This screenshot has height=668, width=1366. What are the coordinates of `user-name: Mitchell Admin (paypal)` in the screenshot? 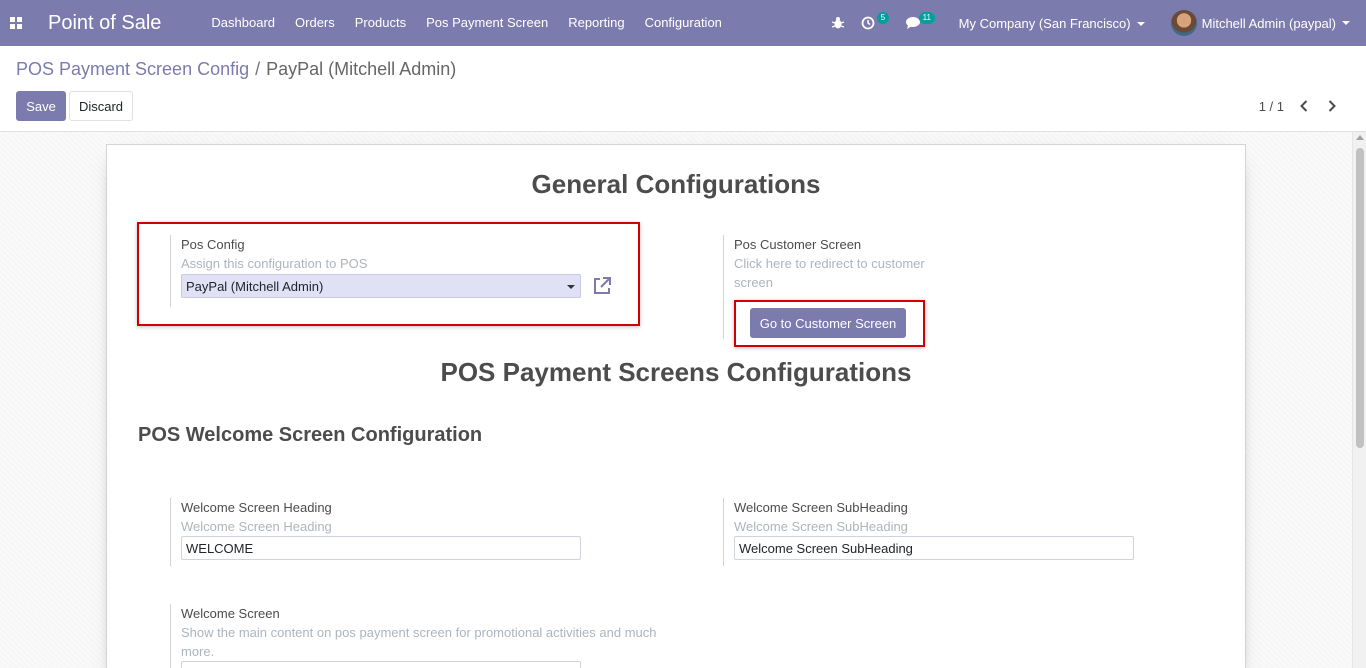 It's located at (1268, 23).